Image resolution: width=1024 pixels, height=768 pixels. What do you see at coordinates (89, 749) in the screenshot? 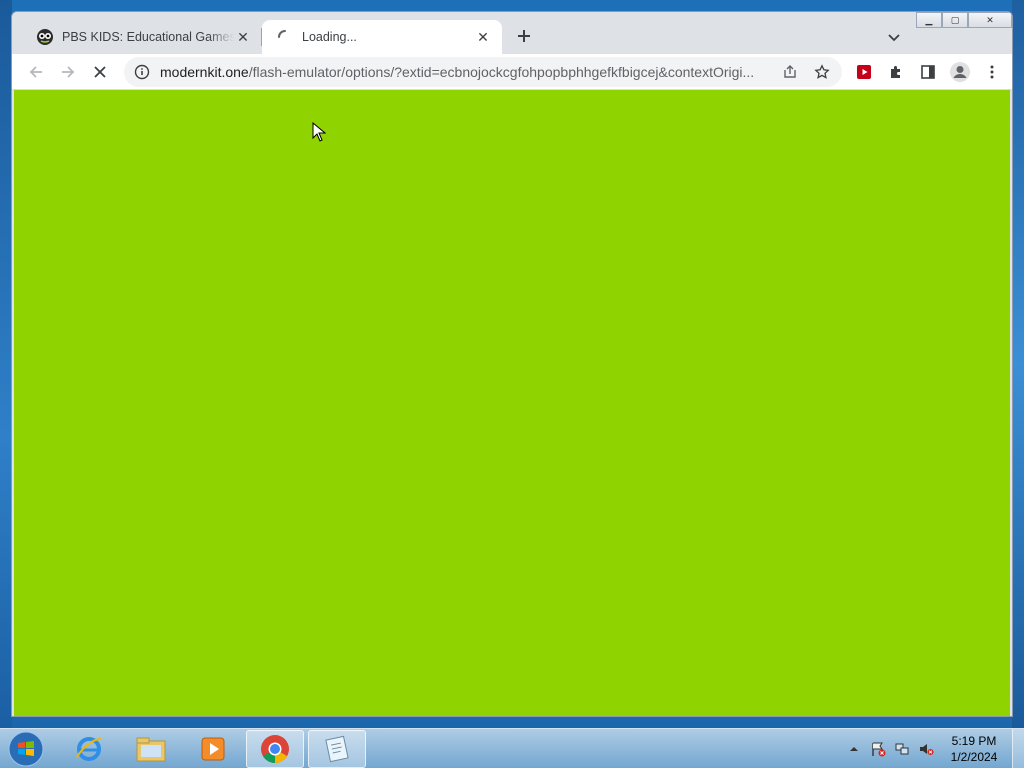
I see `internet-explorer-icon` at bounding box center [89, 749].